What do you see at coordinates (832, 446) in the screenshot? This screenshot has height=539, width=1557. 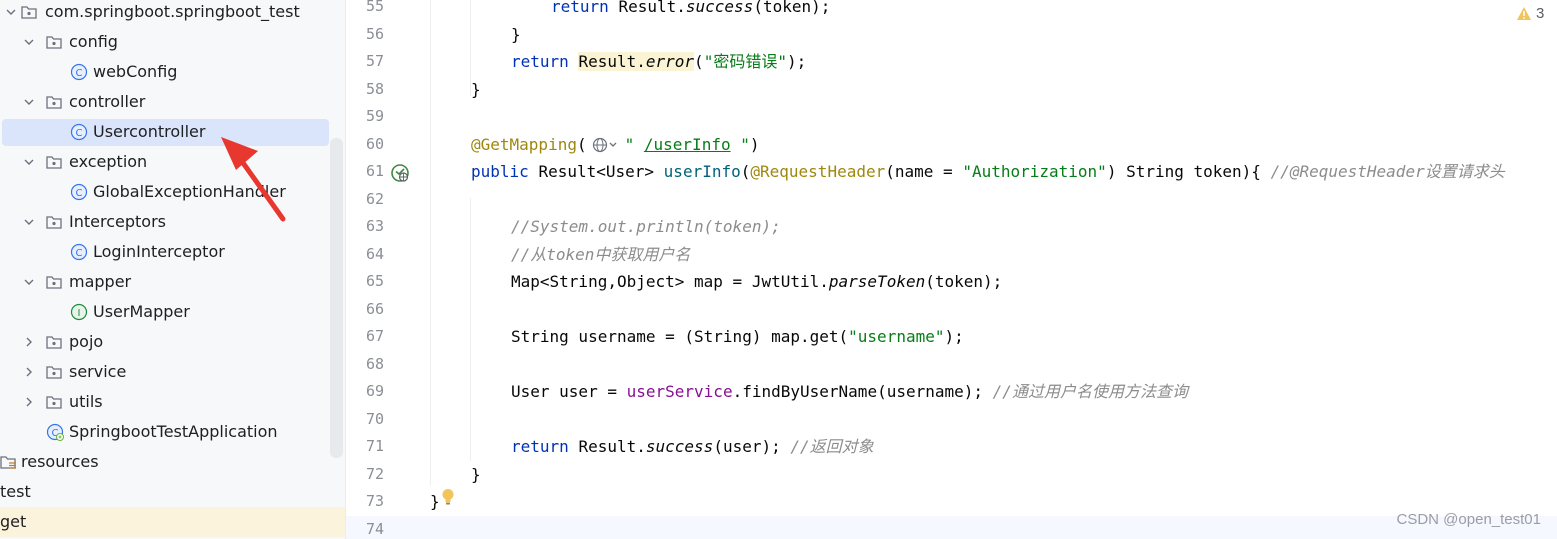 I see `code-token: //返回对象` at bounding box center [832, 446].